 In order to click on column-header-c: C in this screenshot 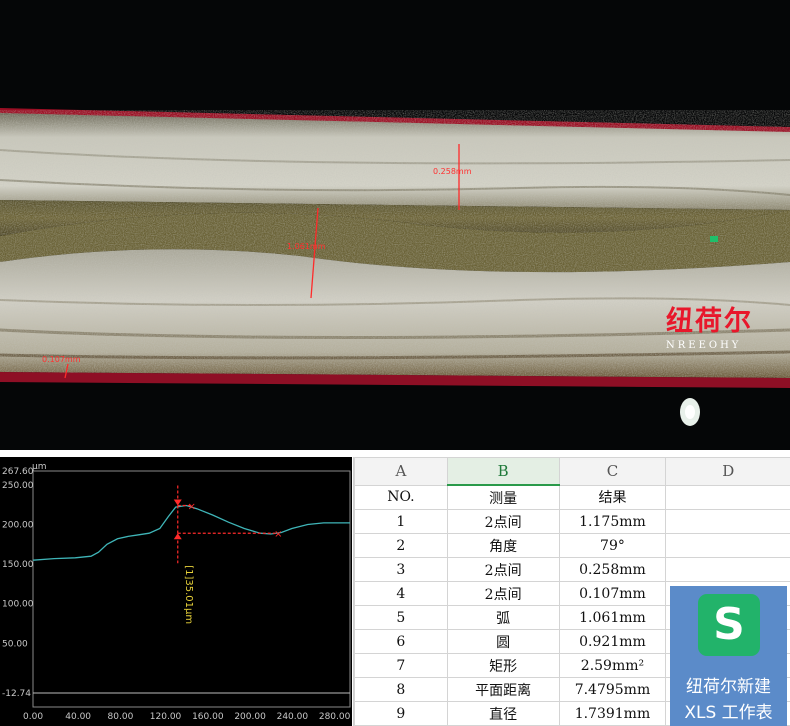, I will do `click(612, 471)`.